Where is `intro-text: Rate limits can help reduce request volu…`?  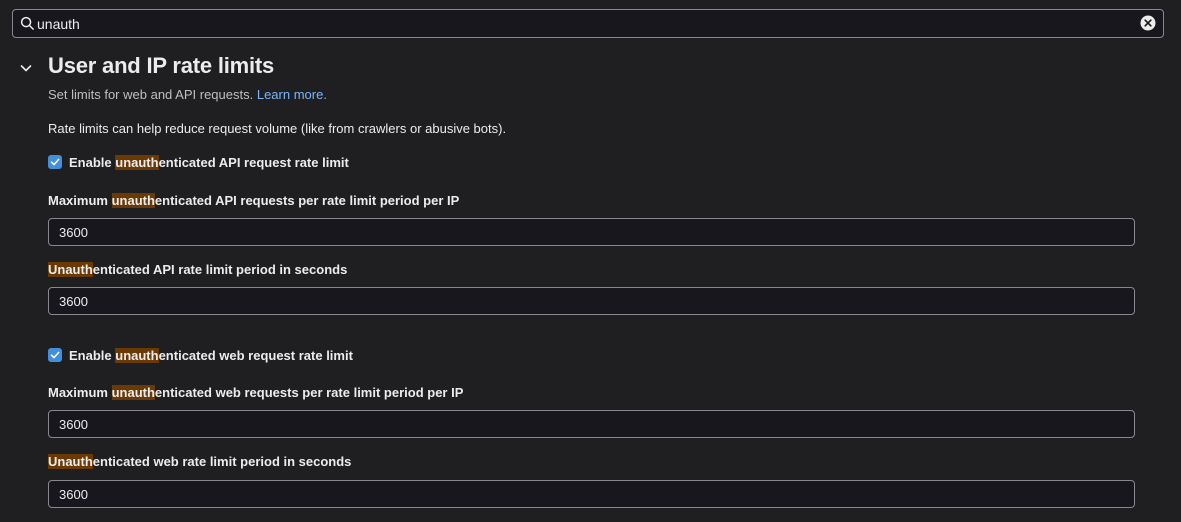
intro-text: Rate limits can help reduce request volu… is located at coordinates (277, 128).